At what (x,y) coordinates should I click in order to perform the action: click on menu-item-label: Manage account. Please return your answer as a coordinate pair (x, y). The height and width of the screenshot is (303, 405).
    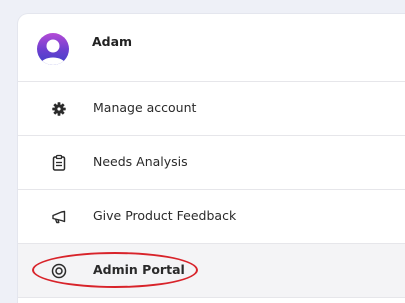
    Looking at the image, I should click on (145, 107).